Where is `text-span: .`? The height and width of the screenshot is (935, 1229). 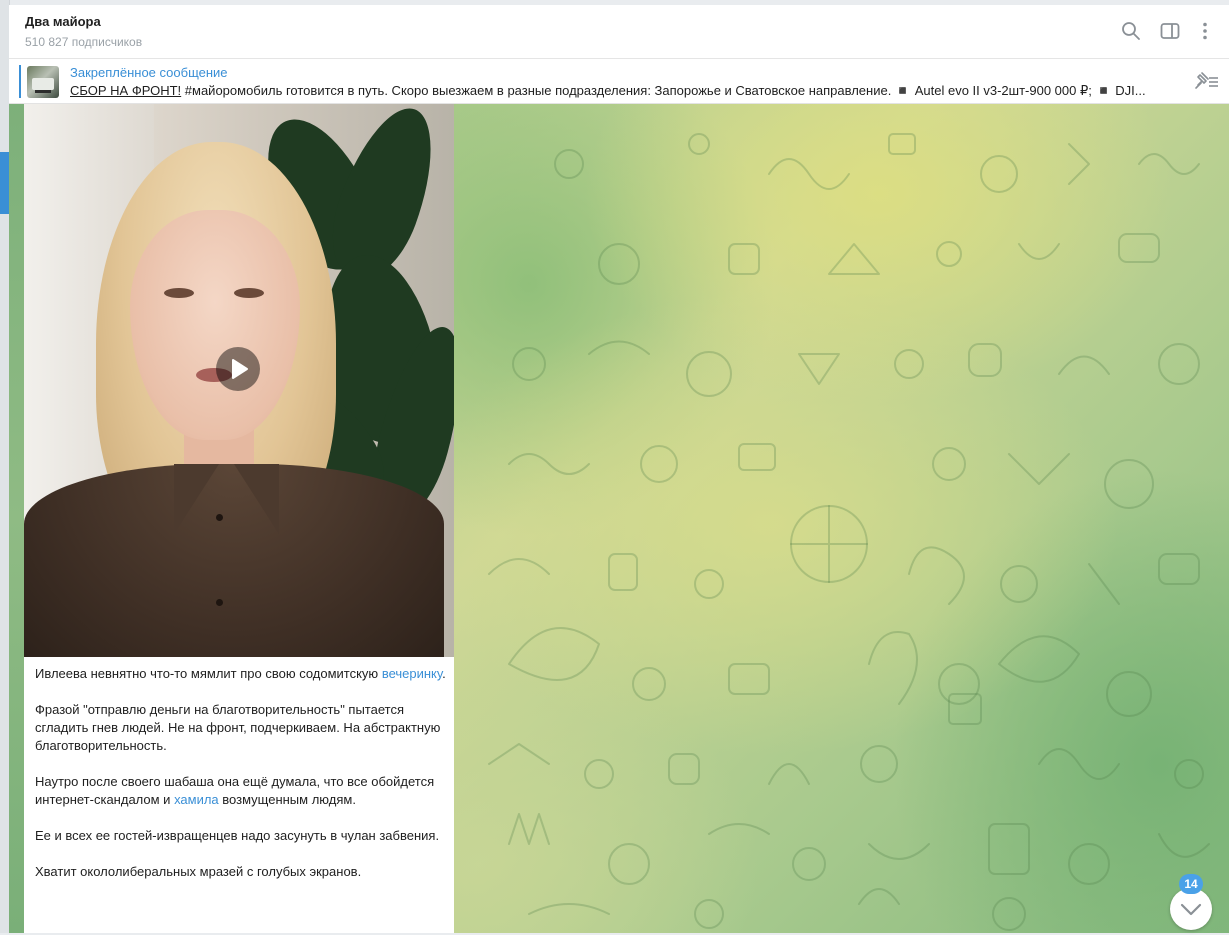
text-span: . is located at coordinates (444, 673).